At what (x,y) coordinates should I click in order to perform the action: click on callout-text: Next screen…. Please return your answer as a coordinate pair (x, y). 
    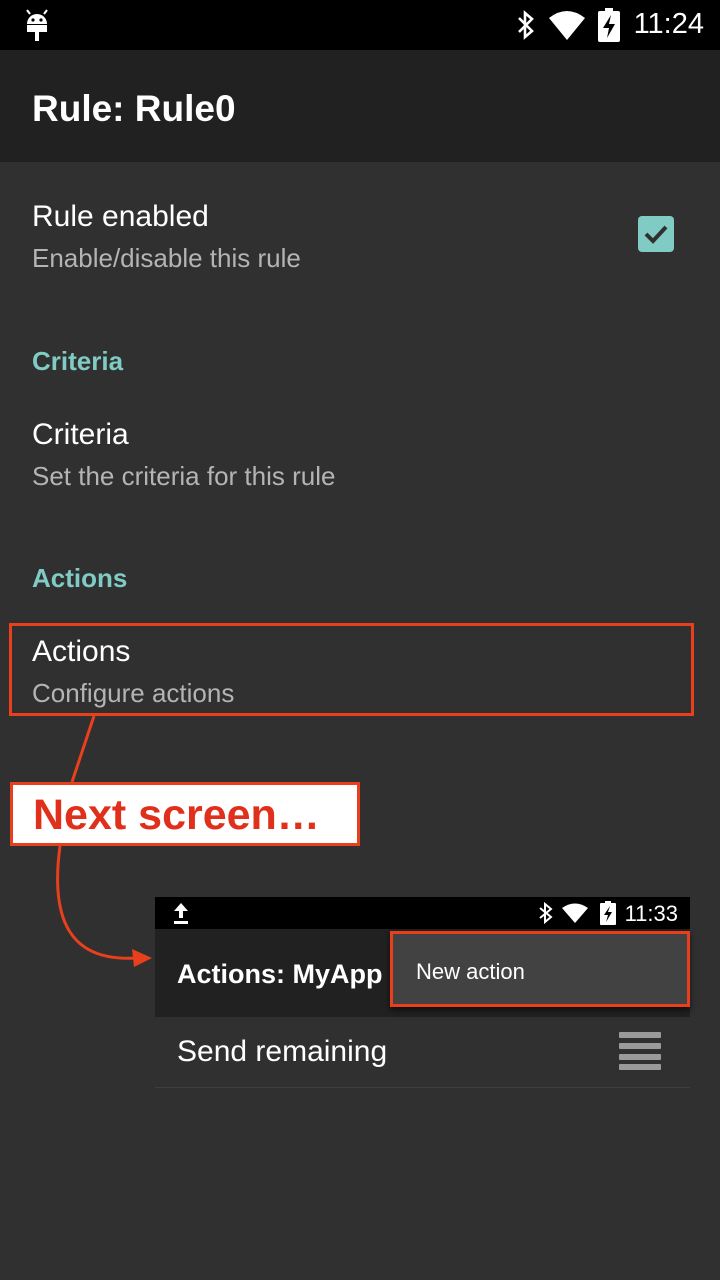
    Looking at the image, I should click on (176, 815).